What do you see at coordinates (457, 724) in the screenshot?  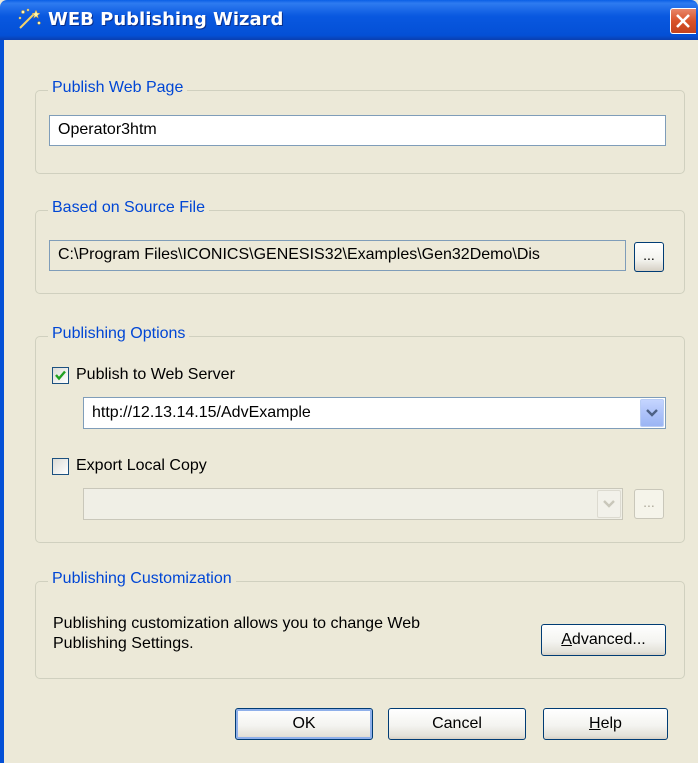 I see `cancel-button: Cancel` at bounding box center [457, 724].